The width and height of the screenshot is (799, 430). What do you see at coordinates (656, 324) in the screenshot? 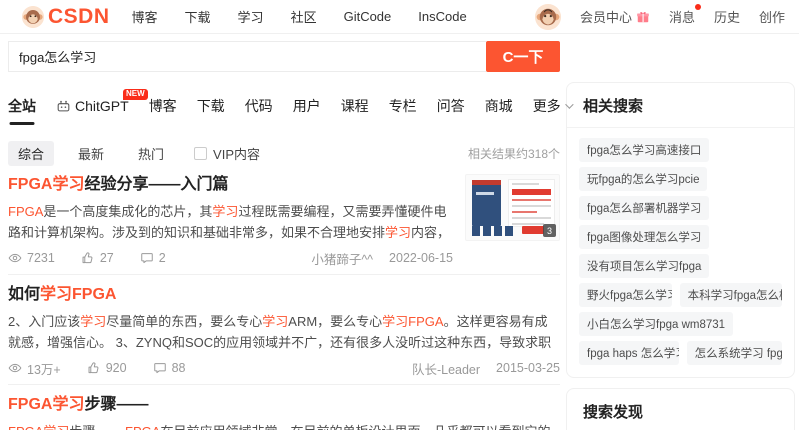
I see `related-search-tag: 小白怎么学习fpga wm8731` at bounding box center [656, 324].